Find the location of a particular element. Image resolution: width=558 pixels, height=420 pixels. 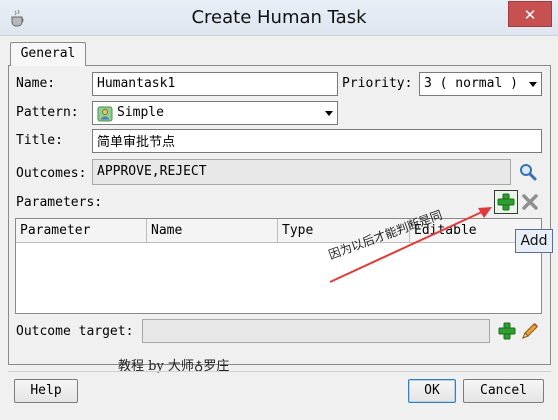

parameters-label: Parameters: is located at coordinates (59, 202).